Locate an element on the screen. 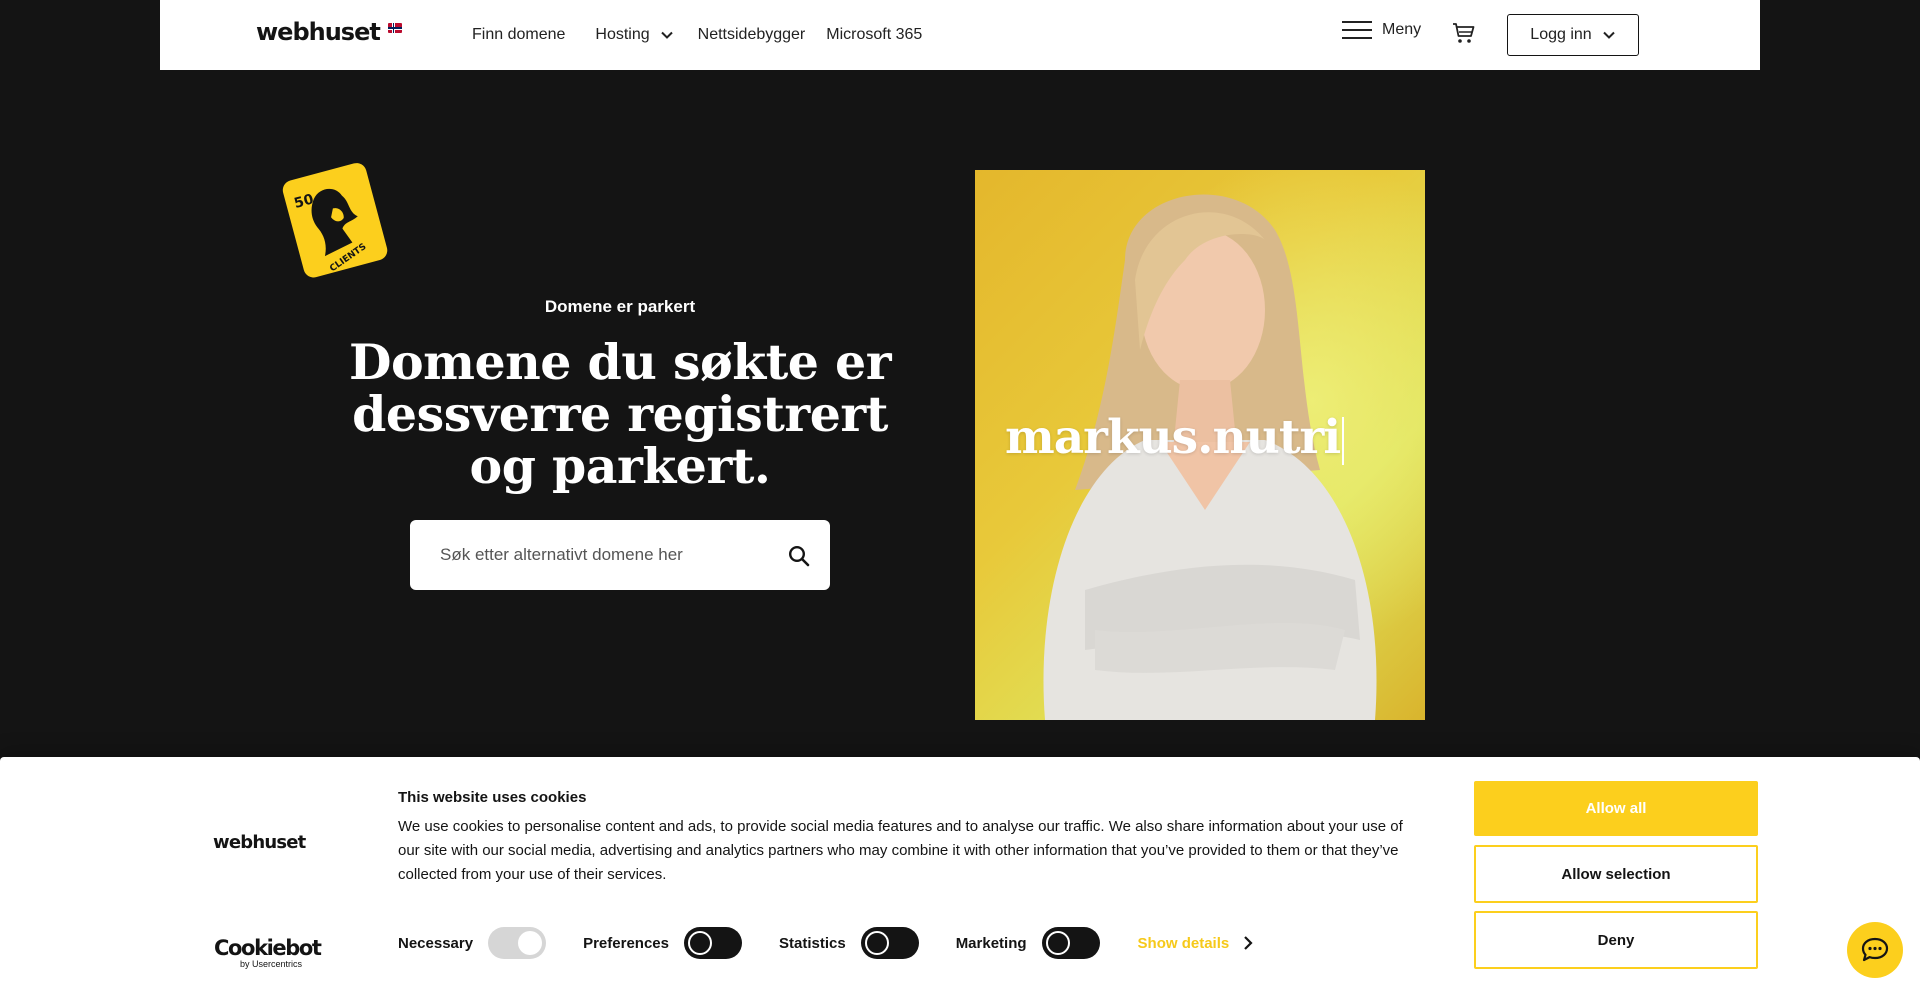 This screenshot has height=993, width=1920. show-details-link: Show details is located at coordinates (1196, 943).